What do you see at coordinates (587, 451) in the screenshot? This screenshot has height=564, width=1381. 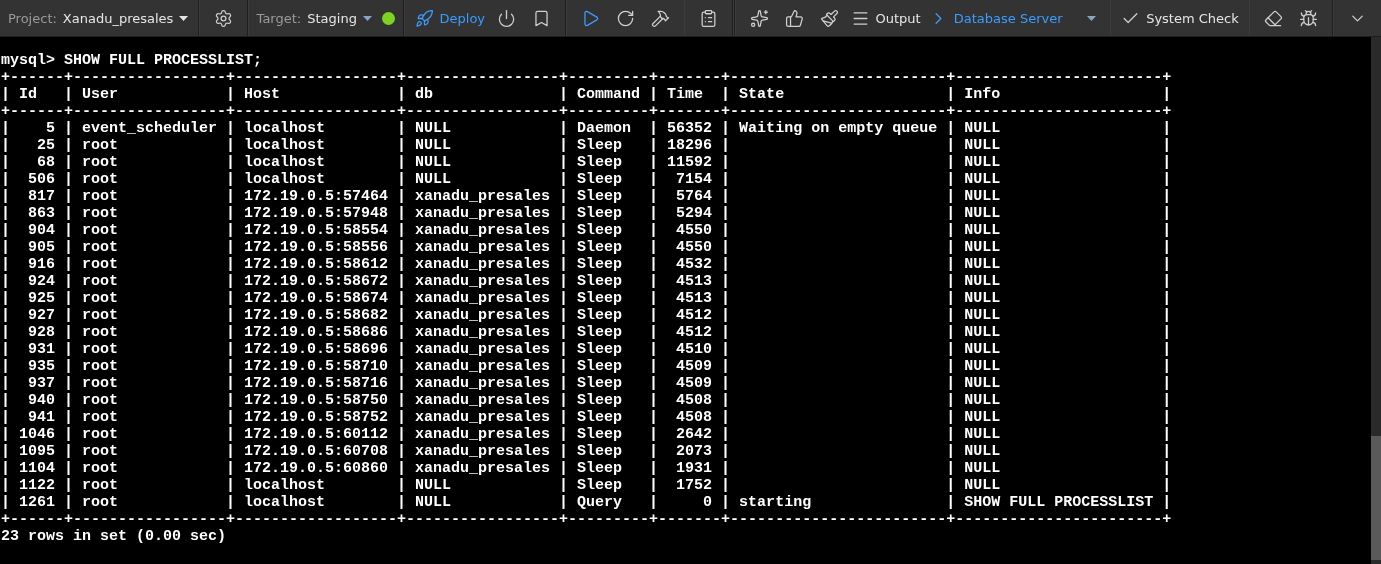 I see `terminal-line: | 1095 | root | 172.19.0.5:60708 | xanadu_presales | Sleep | 2073 | | NULL |` at bounding box center [587, 451].